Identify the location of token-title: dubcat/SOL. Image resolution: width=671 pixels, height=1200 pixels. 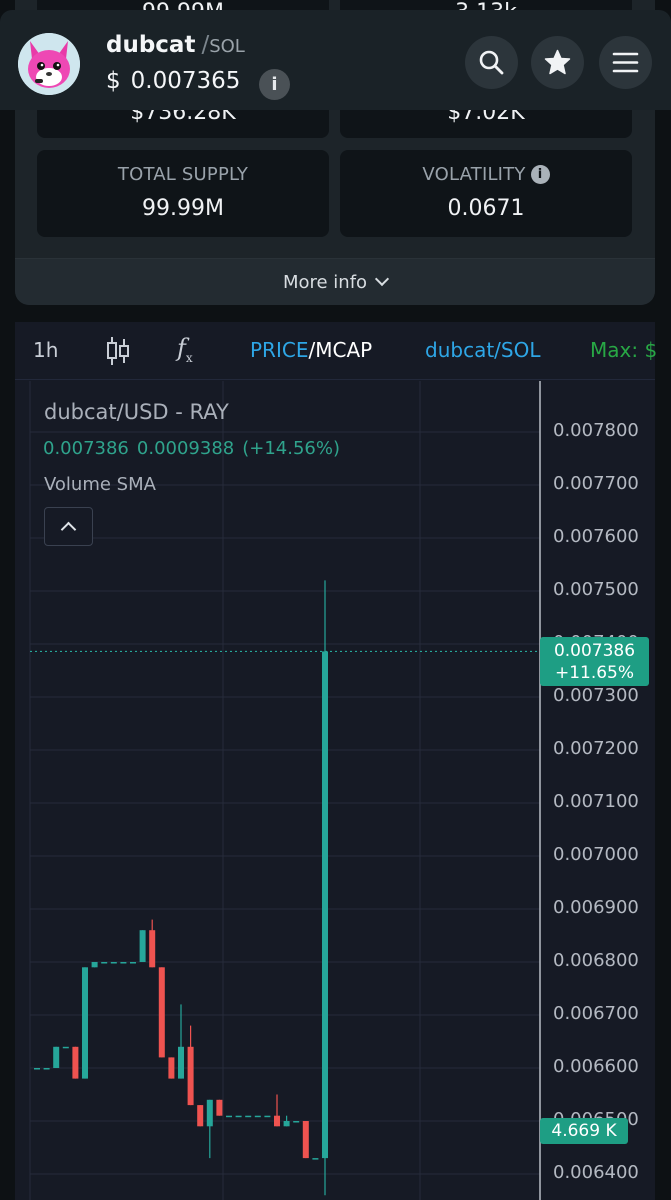
(175, 45).